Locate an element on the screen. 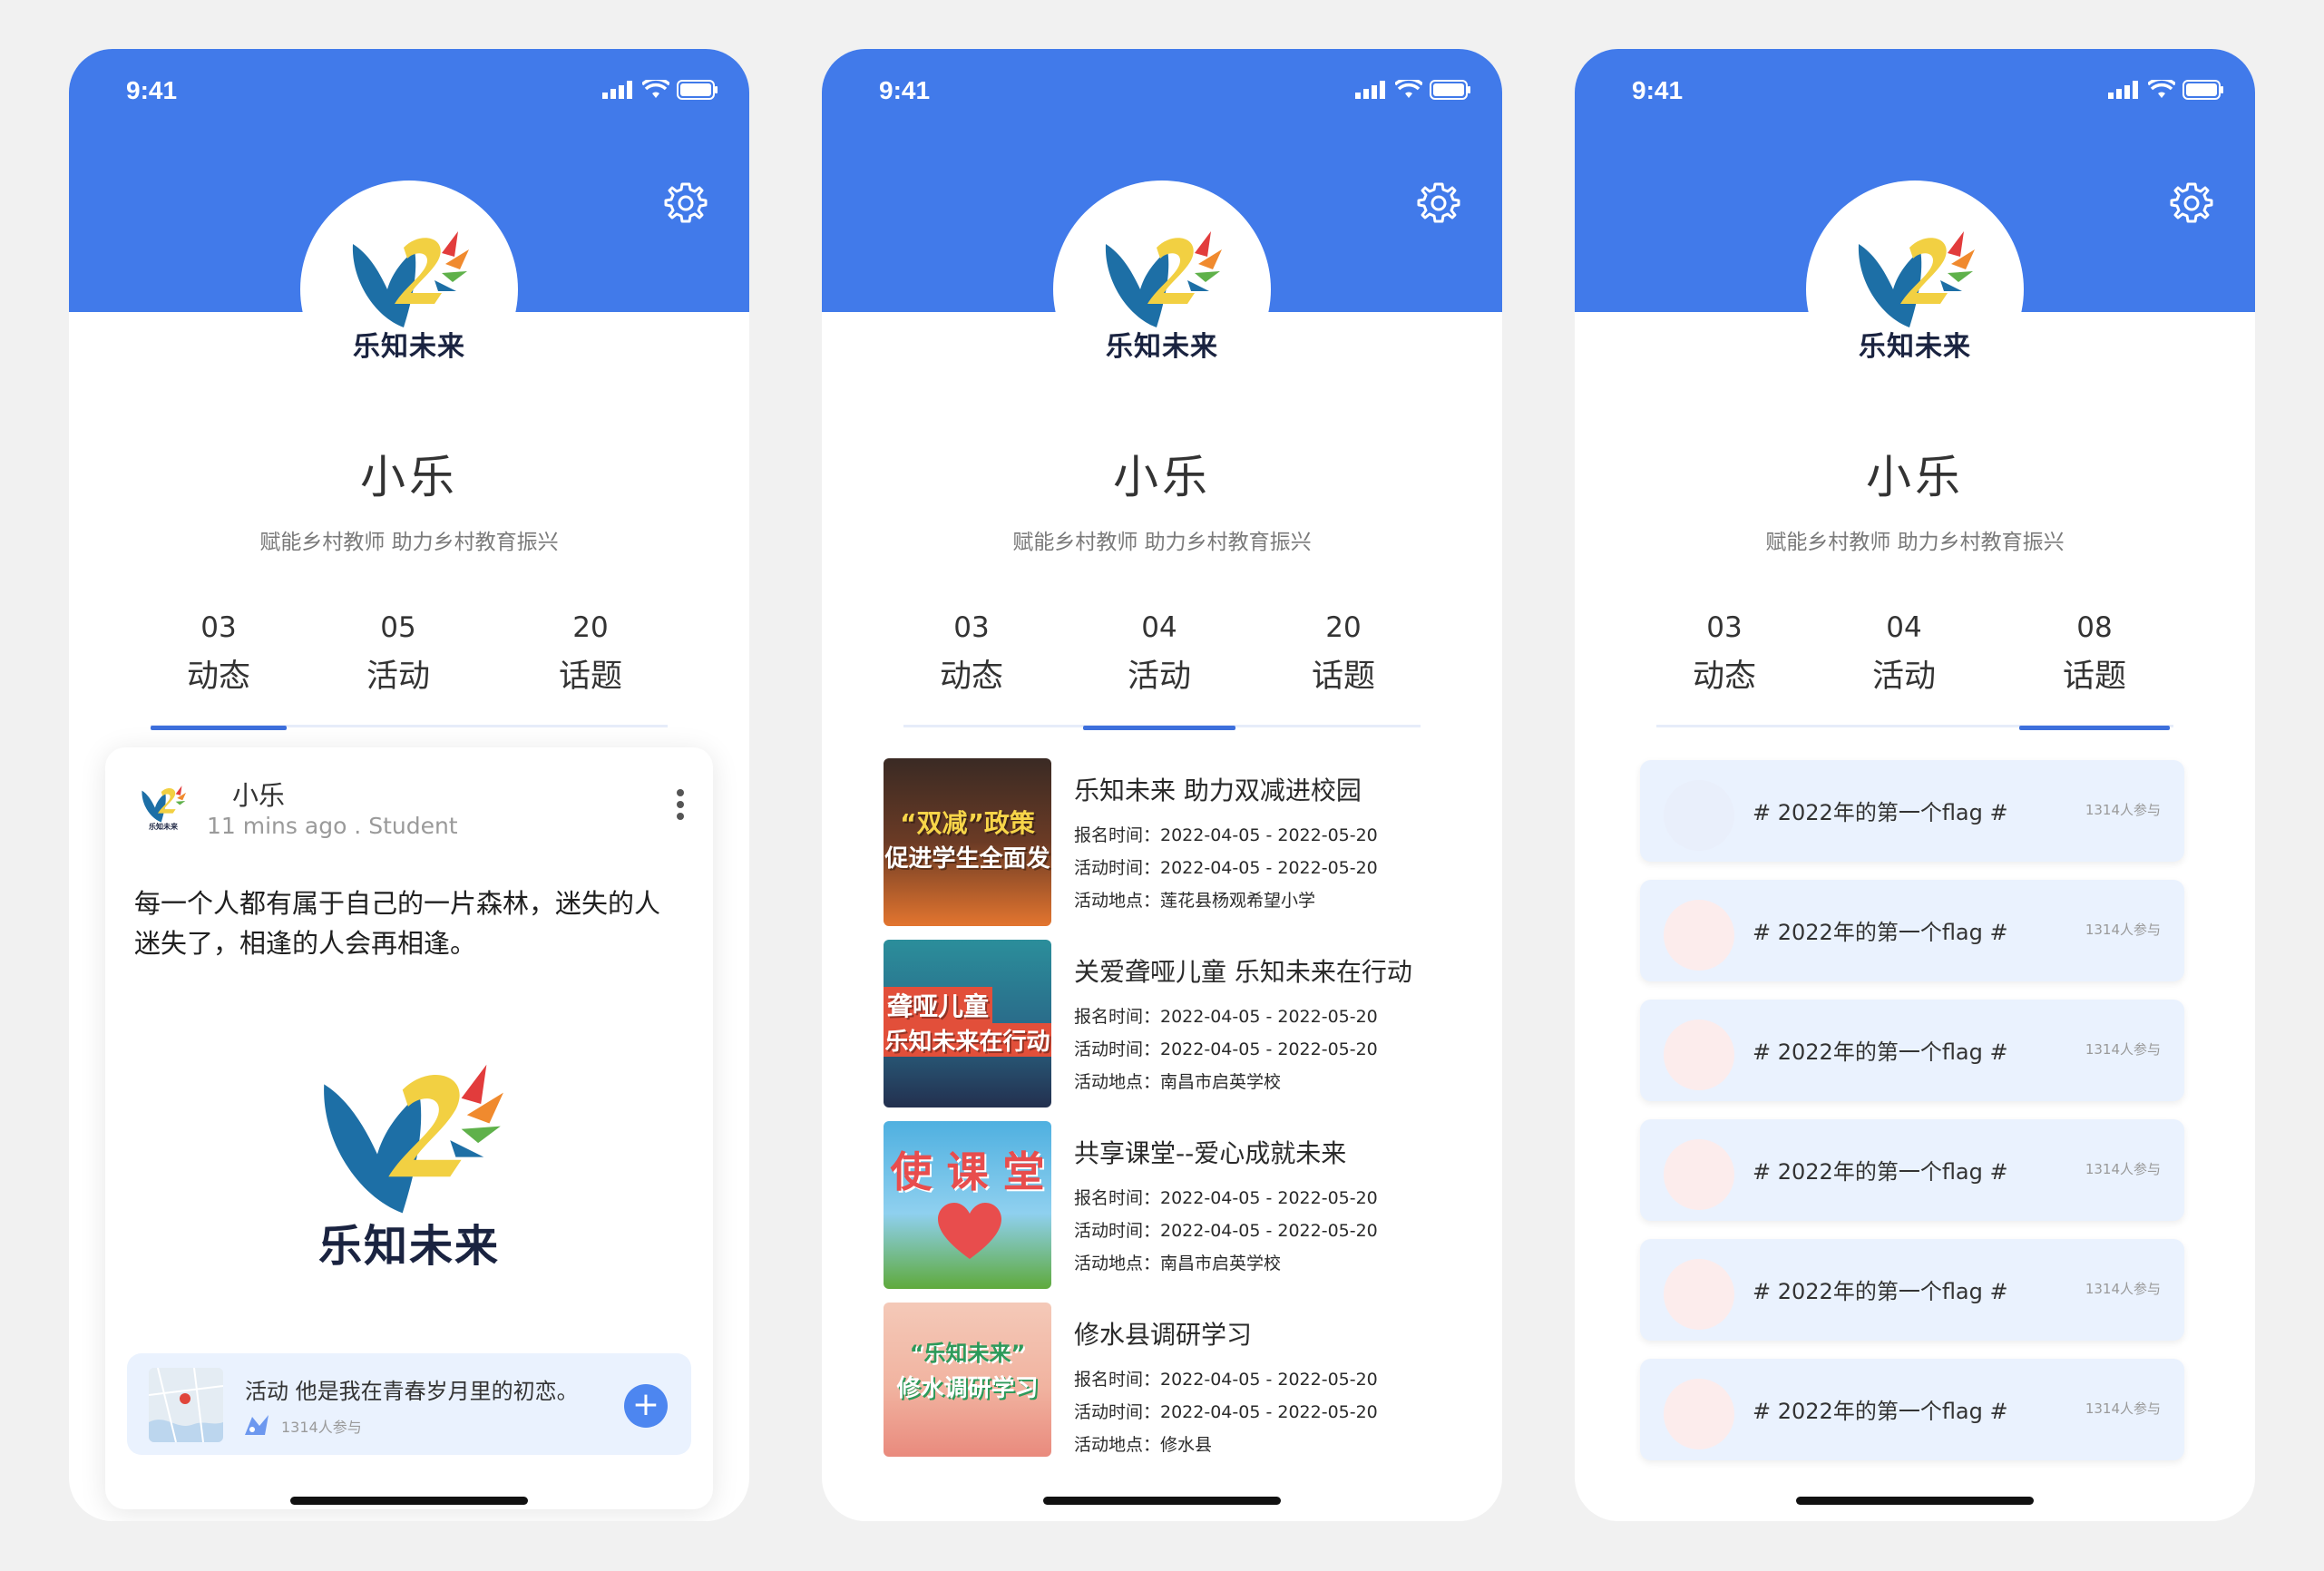  profile-name: 小乐 is located at coordinates (1915, 477).